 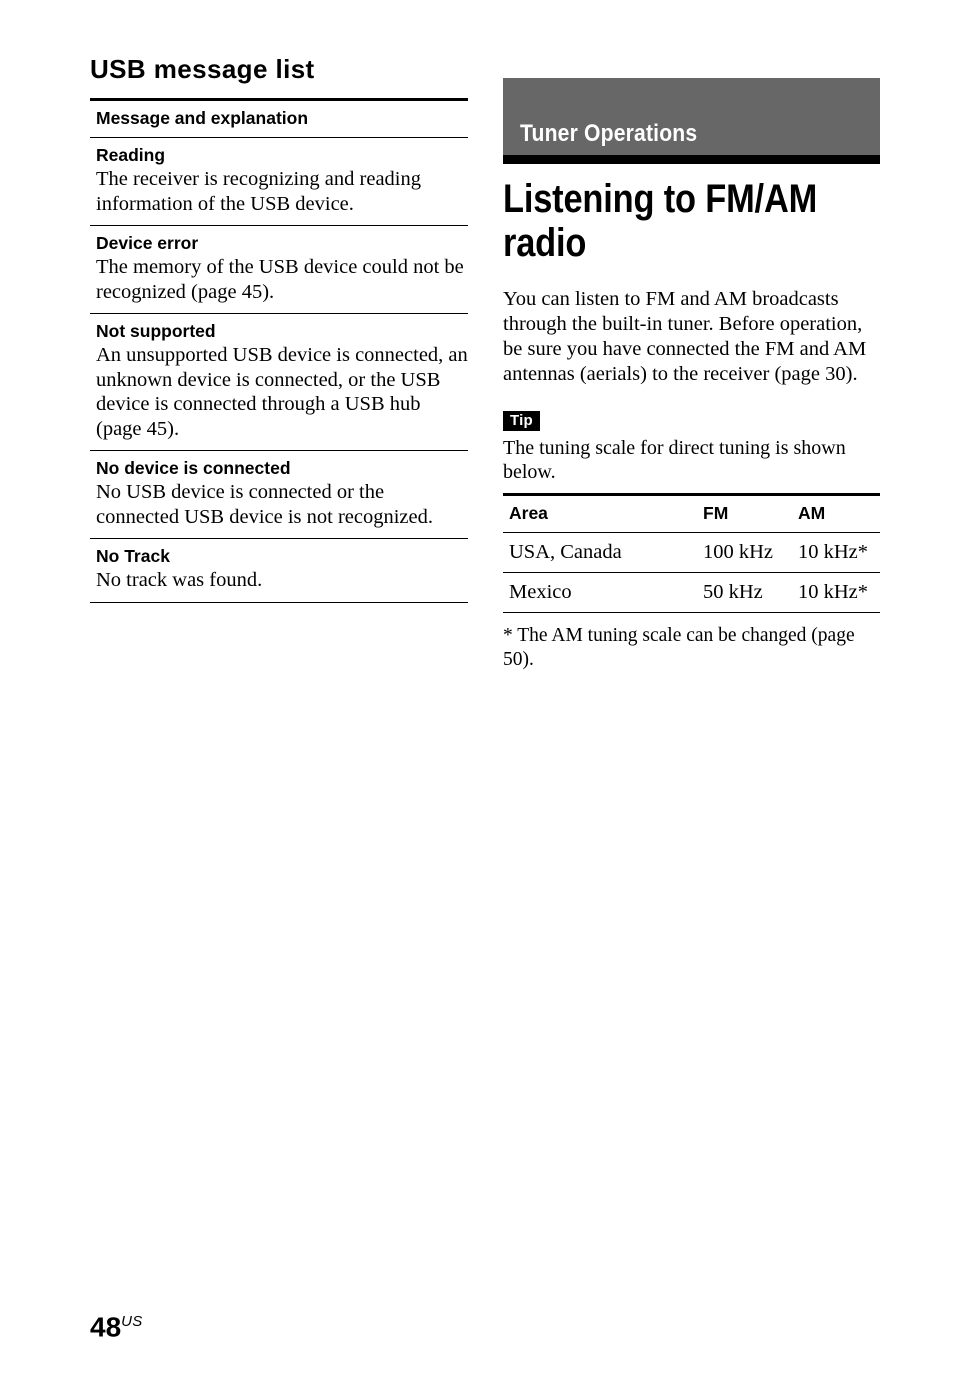 What do you see at coordinates (691, 513) in the screenshot?
I see `table-header-row: Area FM AM` at bounding box center [691, 513].